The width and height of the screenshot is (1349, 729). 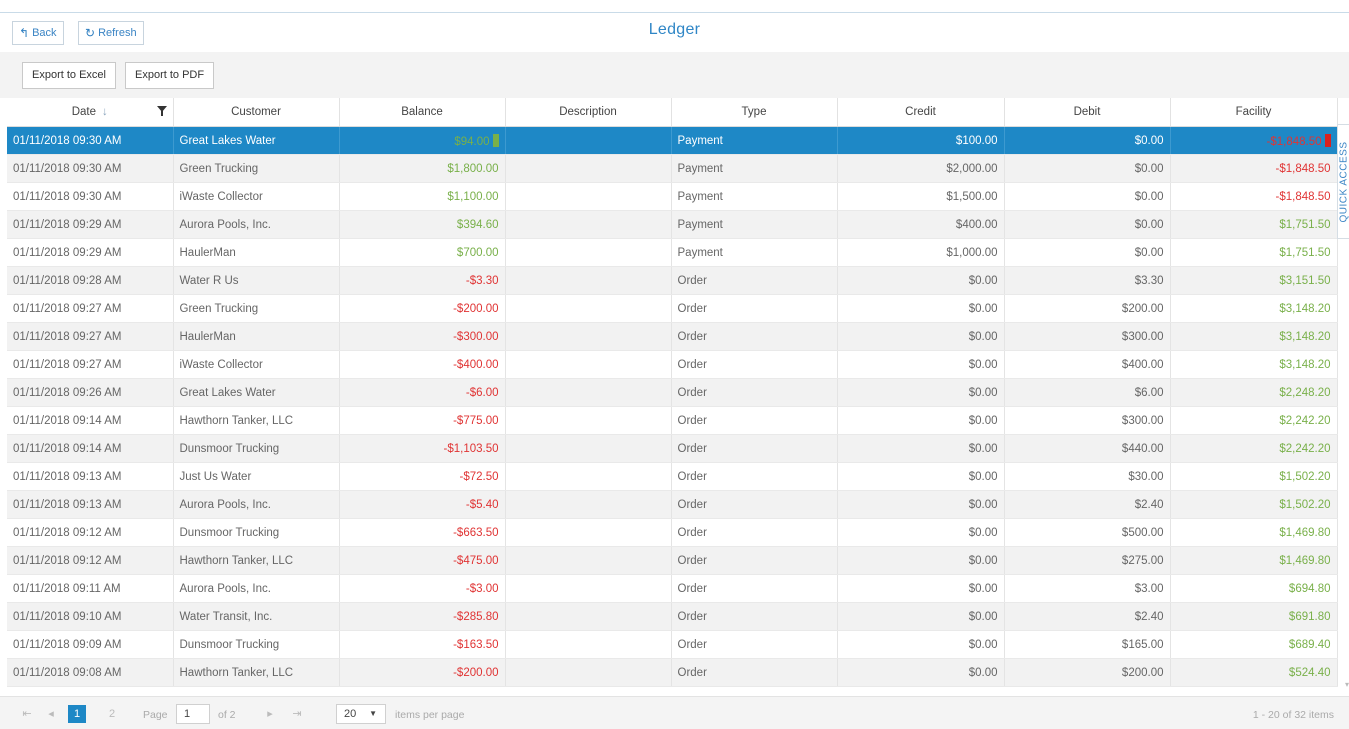 What do you see at coordinates (1254, 448) in the screenshot?
I see `cell-facility: $2,242.20` at bounding box center [1254, 448].